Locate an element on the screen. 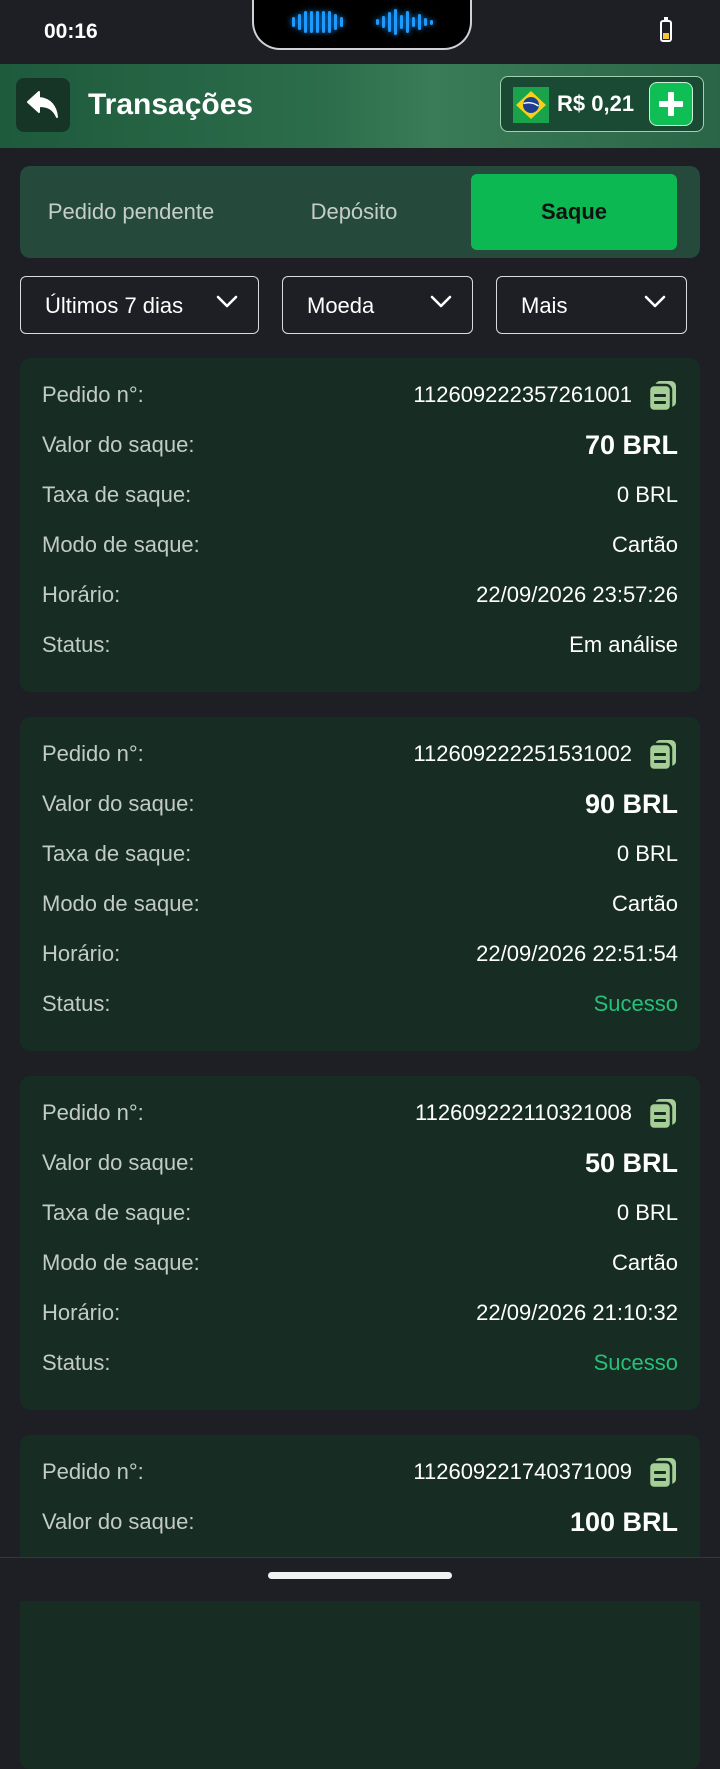 The width and height of the screenshot is (720, 1769). battery-icon is located at coordinates (666, 29).